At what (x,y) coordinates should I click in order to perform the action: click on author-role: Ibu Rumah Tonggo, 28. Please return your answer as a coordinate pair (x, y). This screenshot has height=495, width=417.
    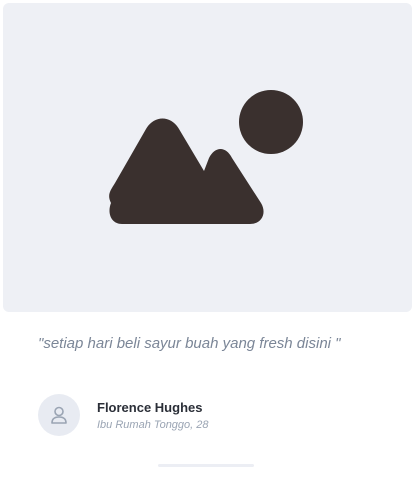
    Looking at the image, I should click on (153, 425).